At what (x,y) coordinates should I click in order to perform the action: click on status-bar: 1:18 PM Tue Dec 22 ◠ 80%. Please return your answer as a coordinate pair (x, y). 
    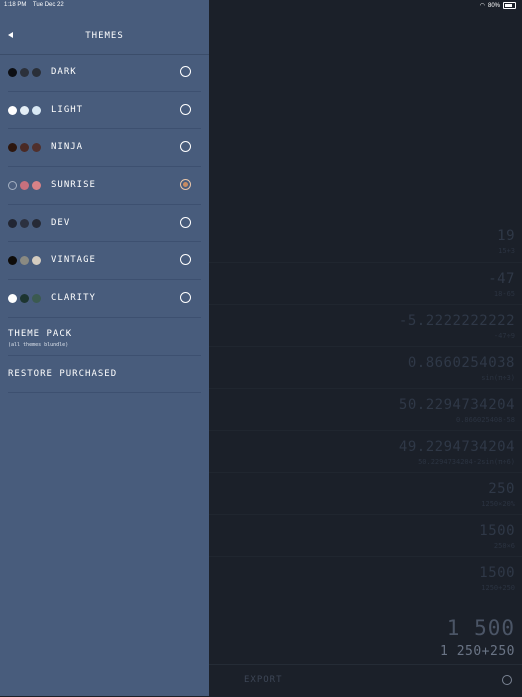
    Looking at the image, I should click on (261, 6).